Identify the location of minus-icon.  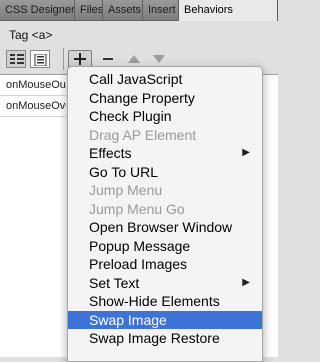
(108, 59).